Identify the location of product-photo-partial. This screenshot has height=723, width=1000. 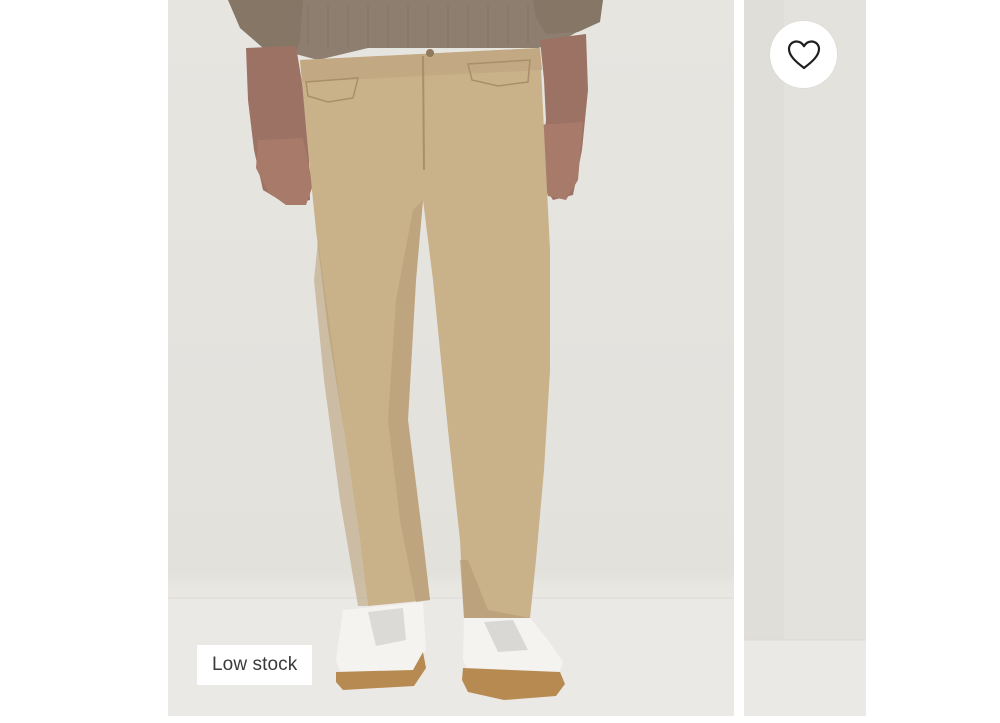
(805, 358).